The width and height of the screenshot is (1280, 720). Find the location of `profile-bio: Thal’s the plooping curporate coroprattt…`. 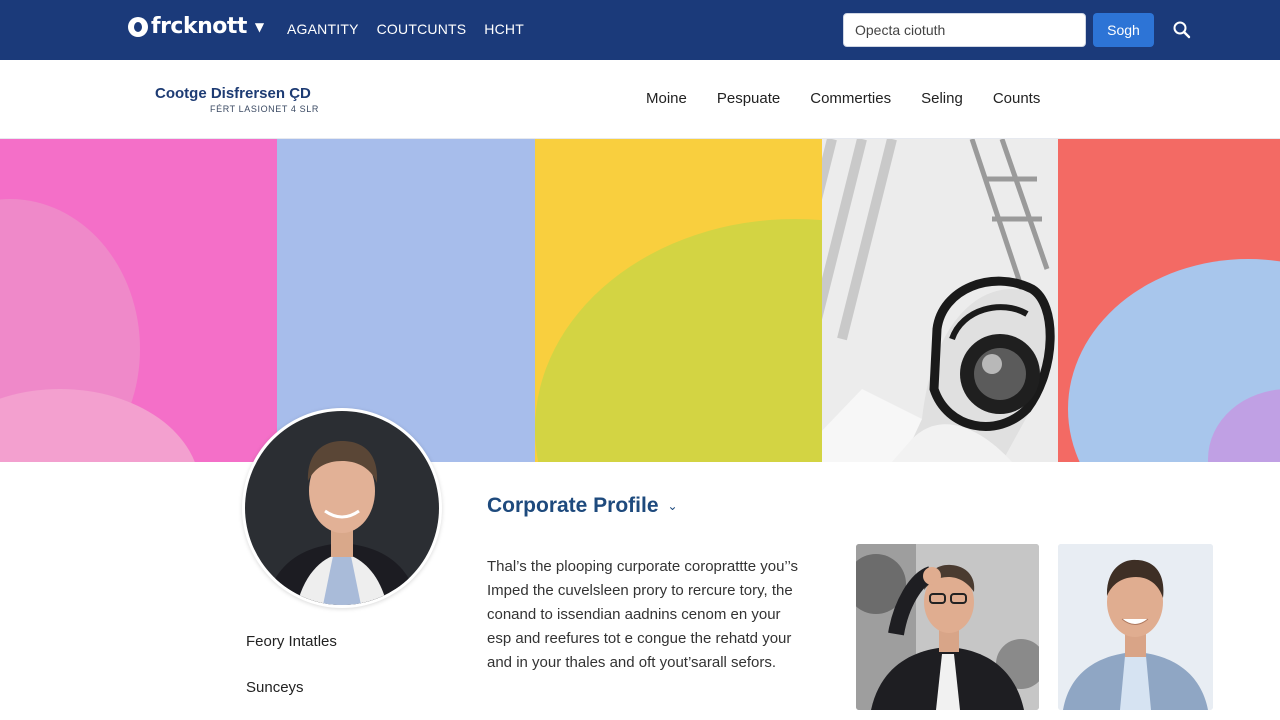

profile-bio: Thal’s the plooping curporate coroprattt… is located at coordinates (657, 615).